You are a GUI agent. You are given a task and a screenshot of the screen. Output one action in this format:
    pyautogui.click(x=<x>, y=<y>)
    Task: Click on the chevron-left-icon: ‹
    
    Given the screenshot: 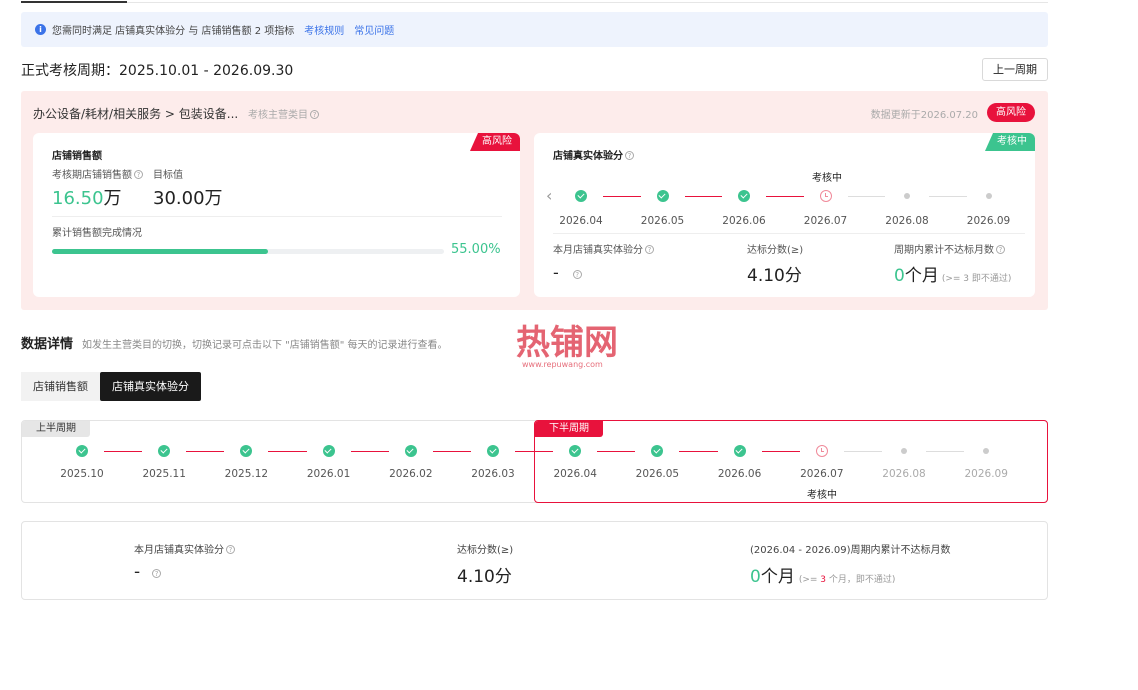 What is the action you would take?
    pyautogui.click(x=549, y=195)
    